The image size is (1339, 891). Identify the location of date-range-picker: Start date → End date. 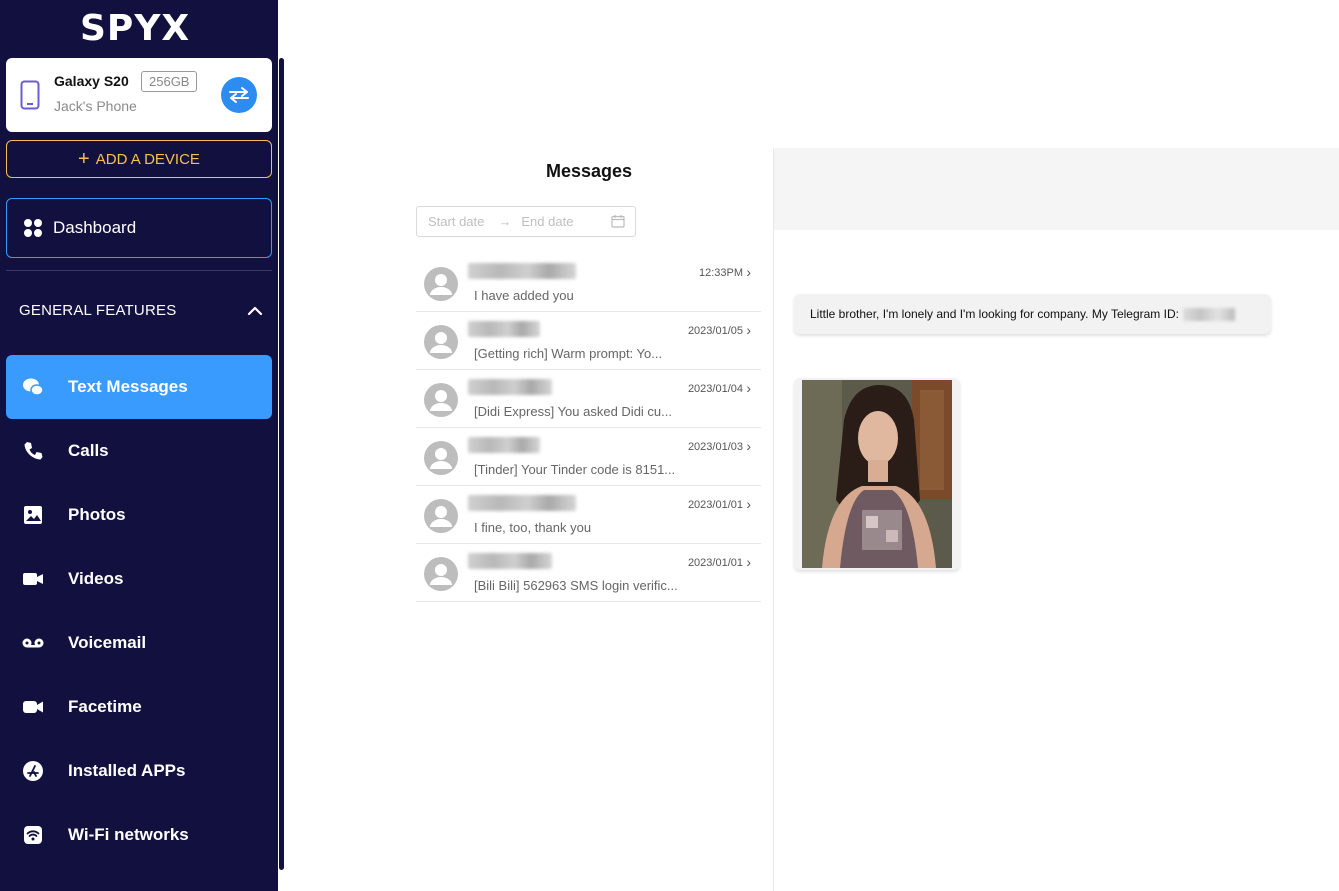
(526, 221).